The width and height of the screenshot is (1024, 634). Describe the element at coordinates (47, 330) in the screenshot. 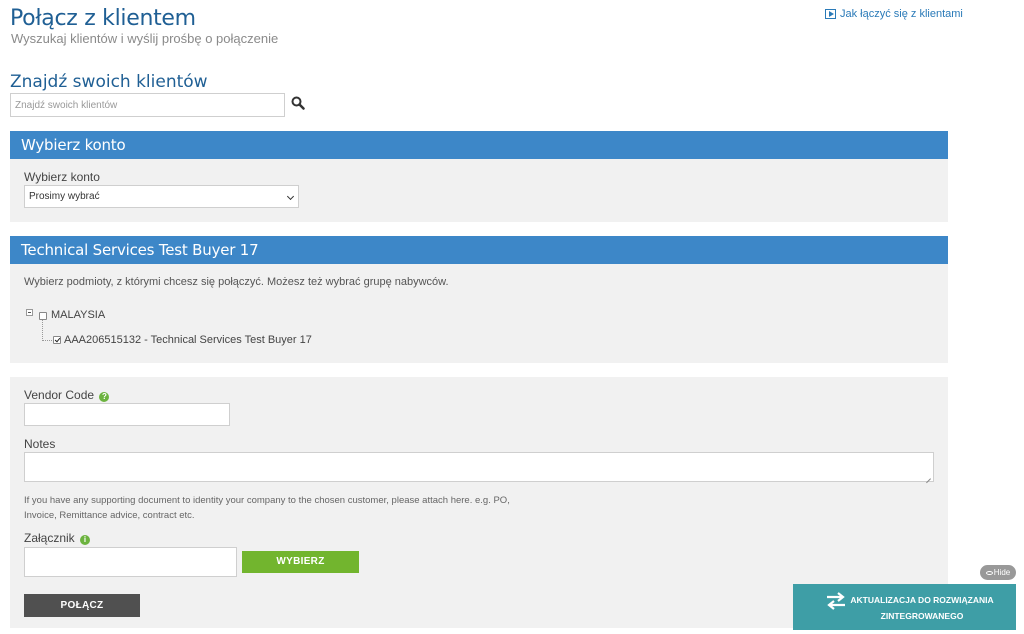

I see `tree-connector` at that location.